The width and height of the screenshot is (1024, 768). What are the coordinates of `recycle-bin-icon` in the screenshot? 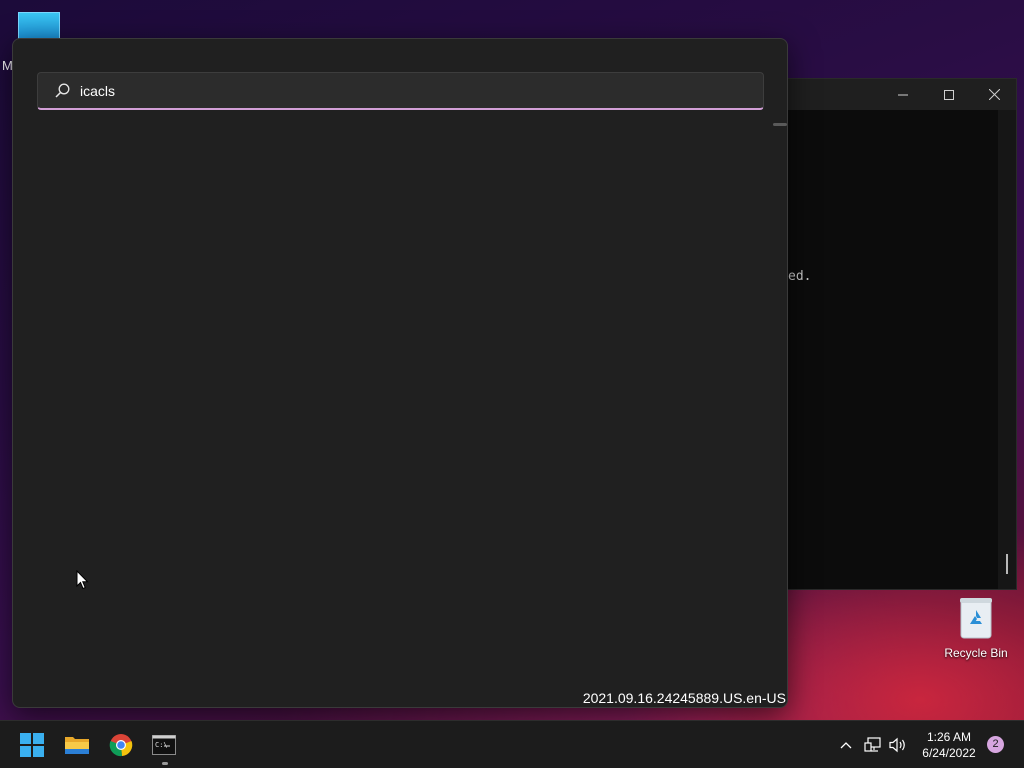 It's located at (976, 618).